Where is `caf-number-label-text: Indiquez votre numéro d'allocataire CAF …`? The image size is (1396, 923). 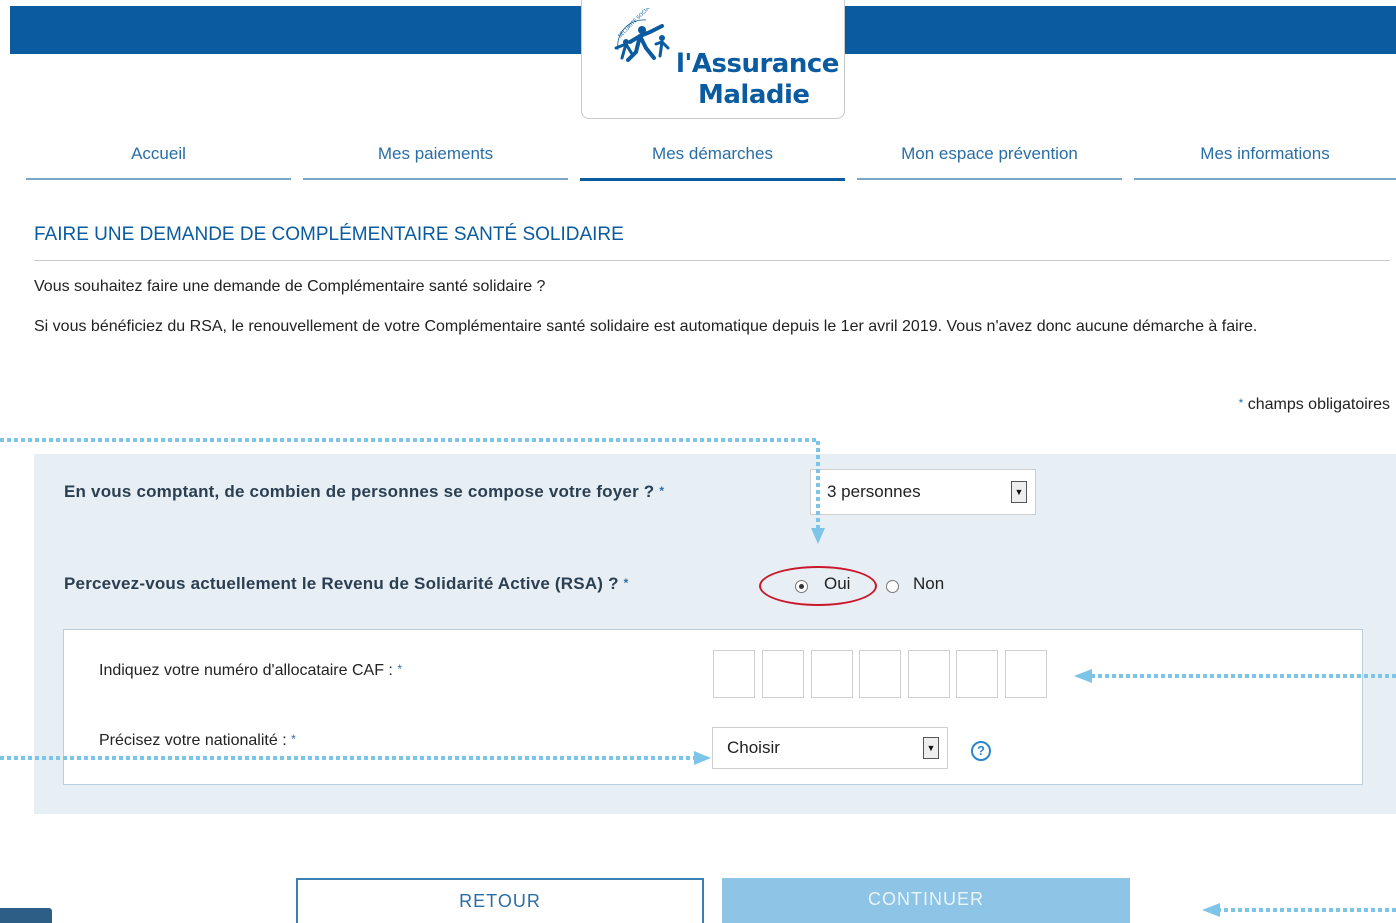
caf-number-label-text: Indiquez votre numéro d'allocataire CAF … is located at coordinates (246, 670).